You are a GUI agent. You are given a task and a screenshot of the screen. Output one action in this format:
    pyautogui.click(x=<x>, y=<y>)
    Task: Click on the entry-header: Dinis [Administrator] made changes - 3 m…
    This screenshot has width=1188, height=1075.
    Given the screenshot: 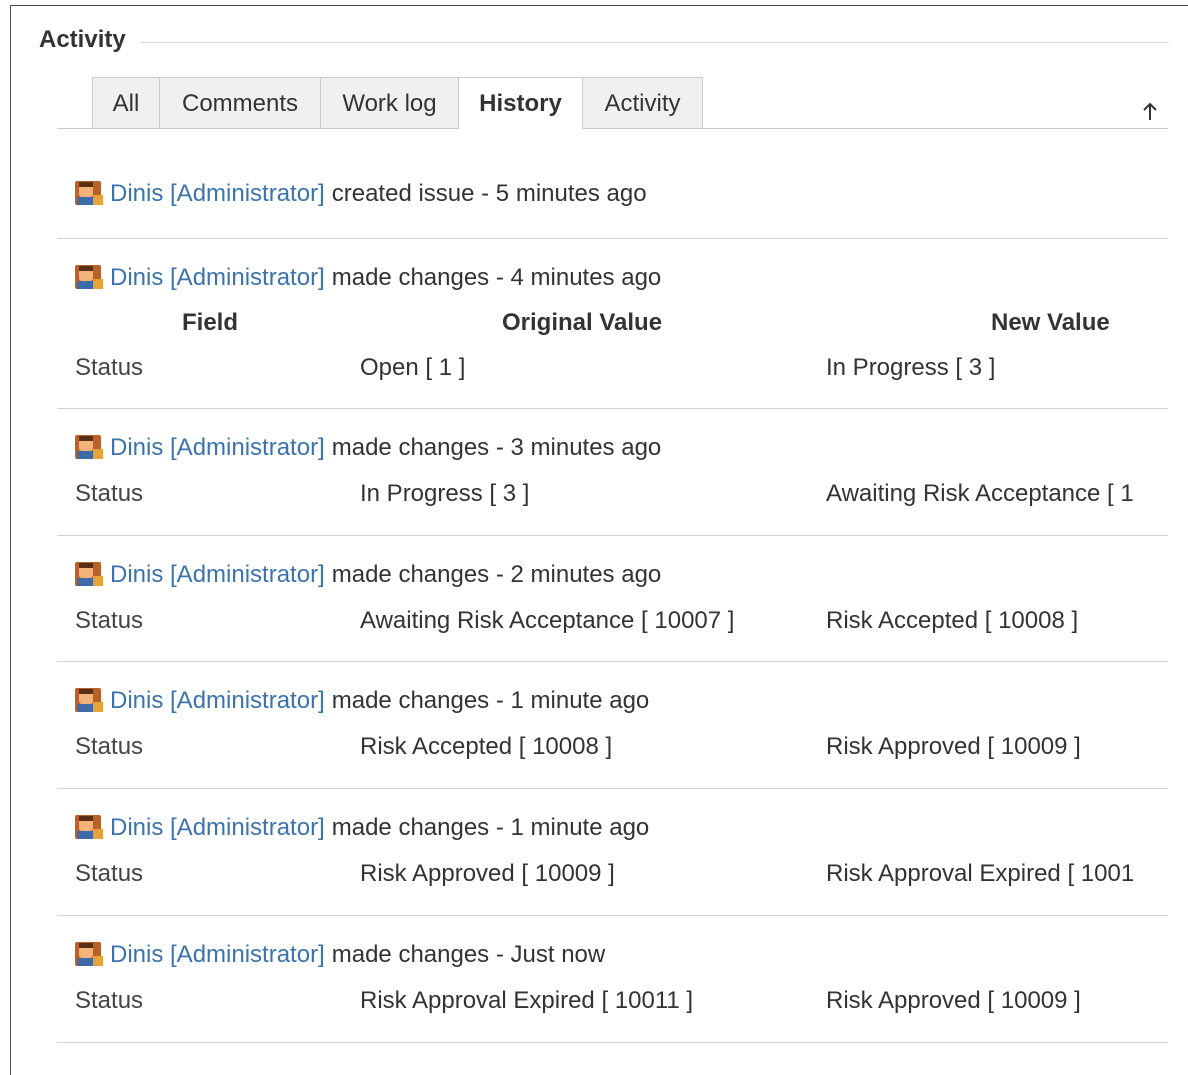 What is the action you would take?
    pyautogui.click(x=368, y=448)
    